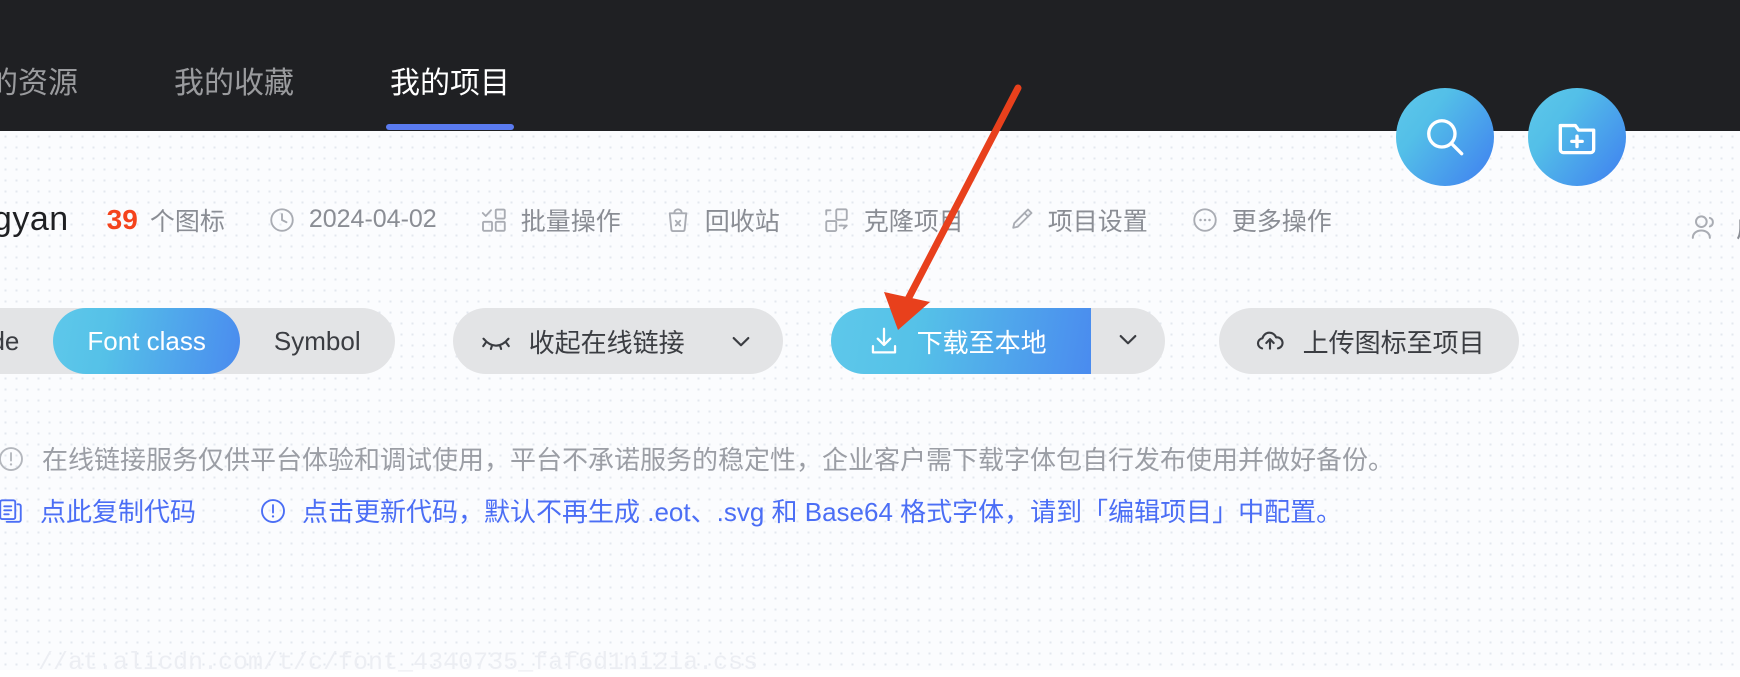 The width and height of the screenshot is (1740, 677). Describe the element at coordinates (34, 219) in the screenshot. I see `project-name: lqingyan` at that location.